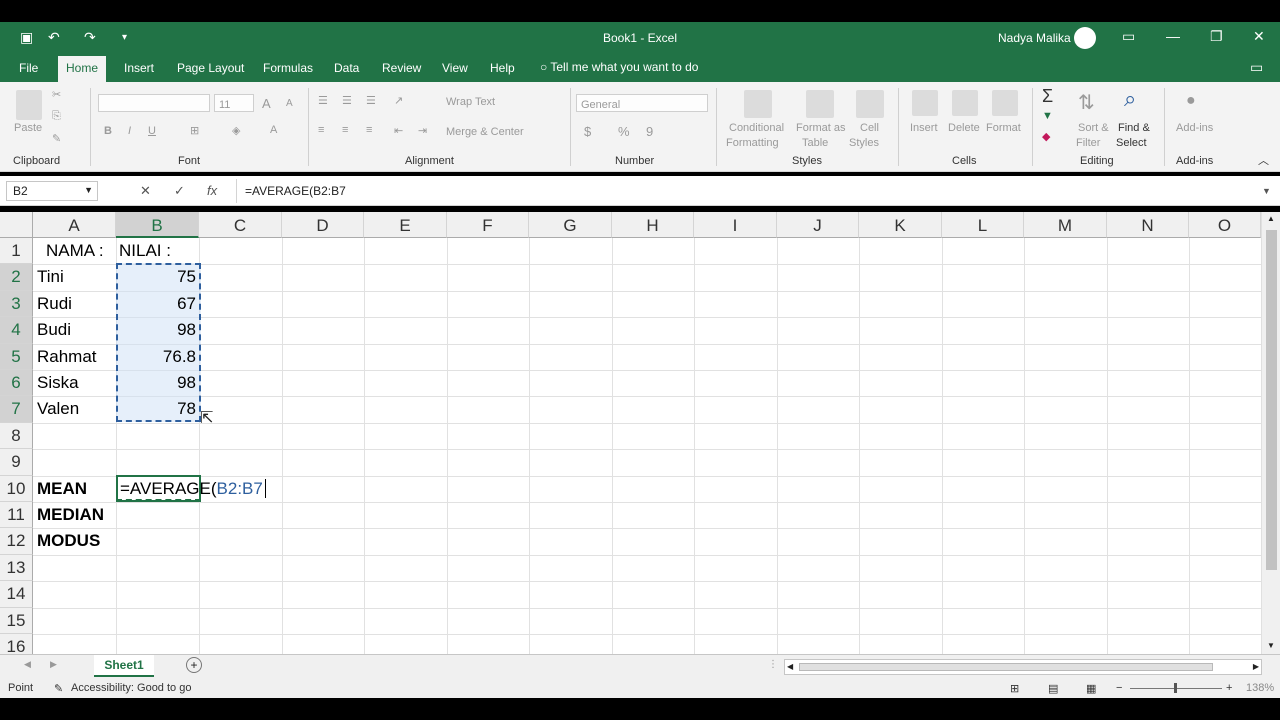 This screenshot has width=1280, height=720. What do you see at coordinates (624, 131) in the screenshot?
I see `percent-button: %` at bounding box center [624, 131].